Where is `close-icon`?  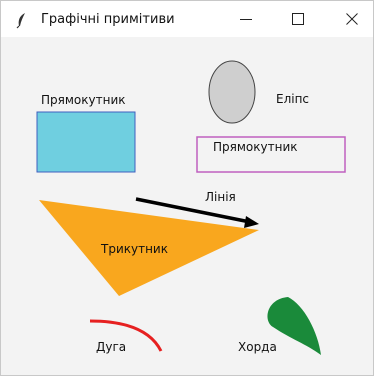 close-icon is located at coordinates (352, 19).